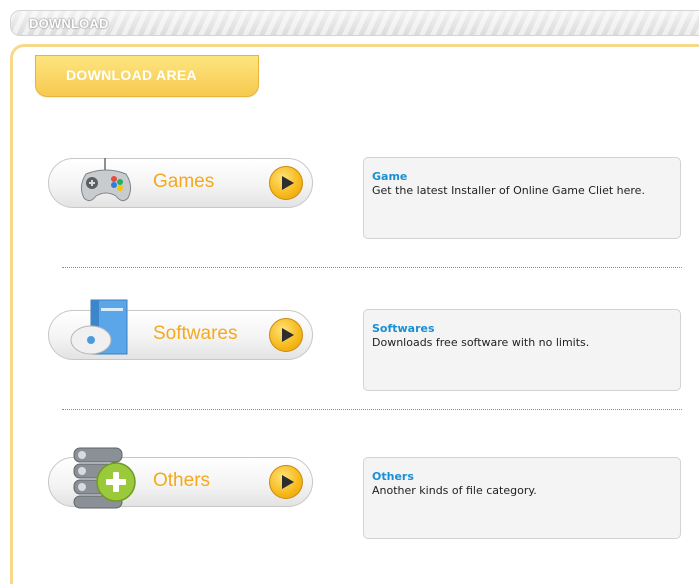 This screenshot has height=584, width=699. What do you see at coordinates (403, 328) in the screenshot?
I see `softwares-info-title: Softwares` at bounding box center [403, 328].